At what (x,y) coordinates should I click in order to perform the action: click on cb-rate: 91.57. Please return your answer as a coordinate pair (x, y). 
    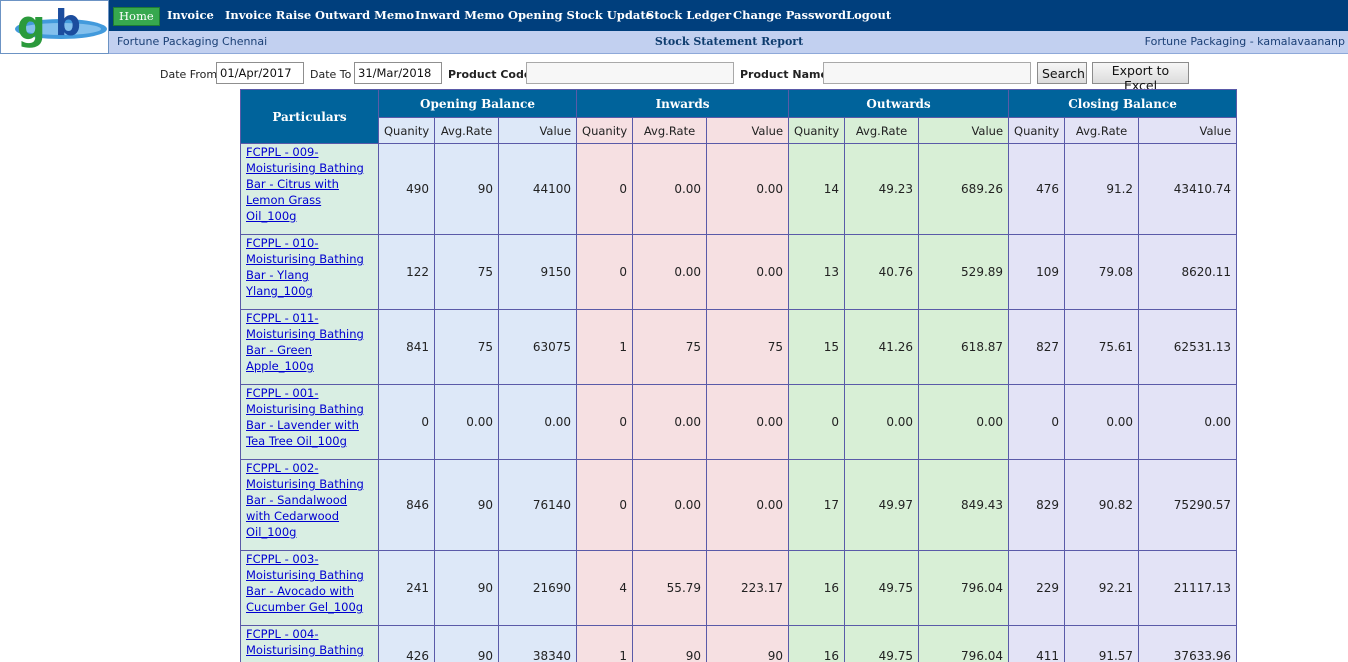
    Looking at the image, I should click on (1102, 643).